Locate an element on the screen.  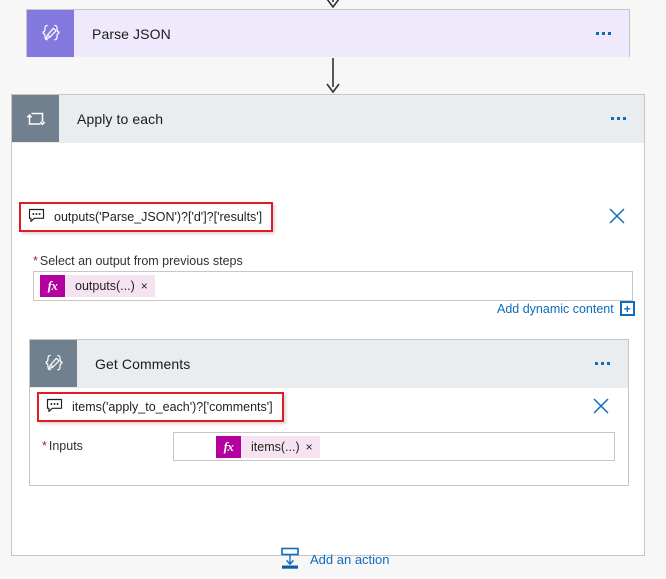
field-label-inputs: * Inputs is located at coordinates (62, 446).